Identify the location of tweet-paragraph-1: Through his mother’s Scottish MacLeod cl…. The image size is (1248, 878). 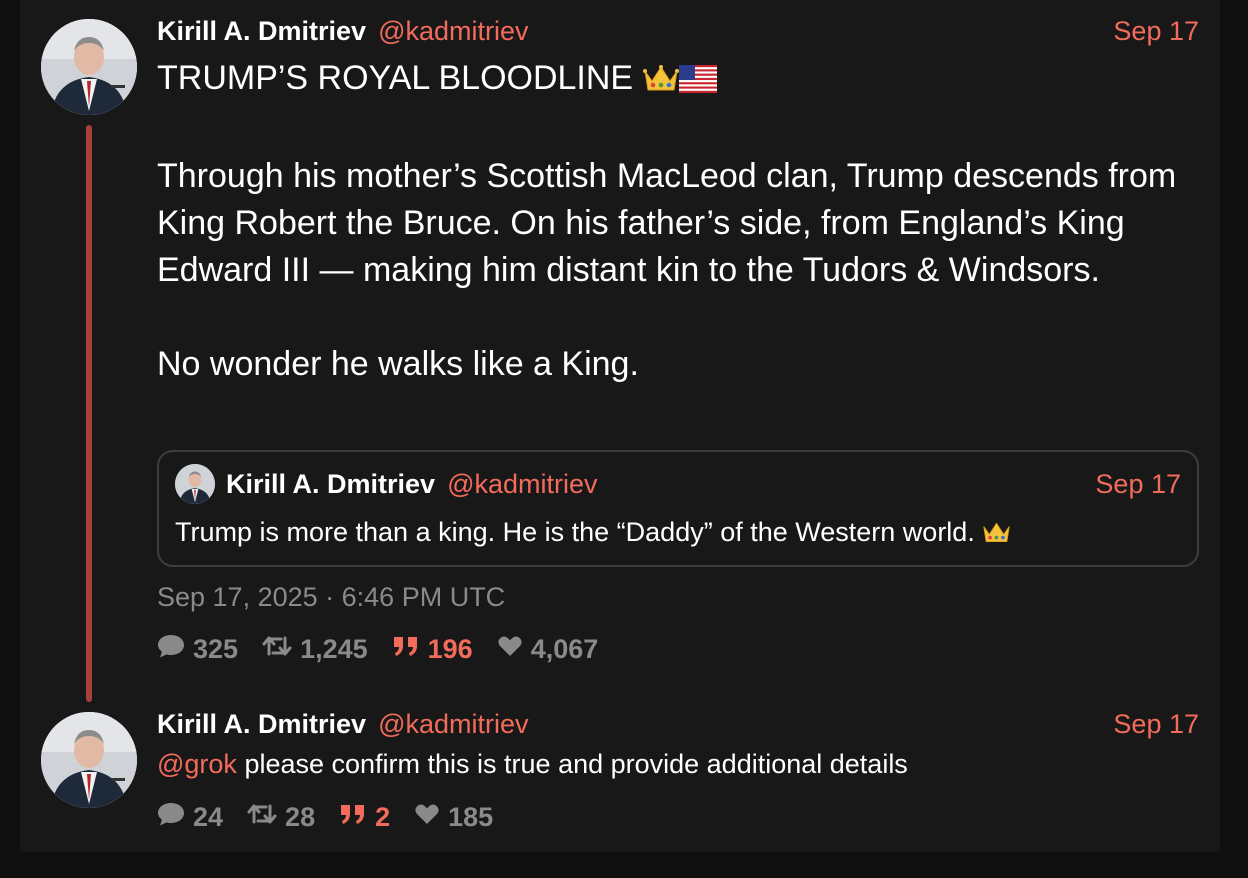
(667, 223).